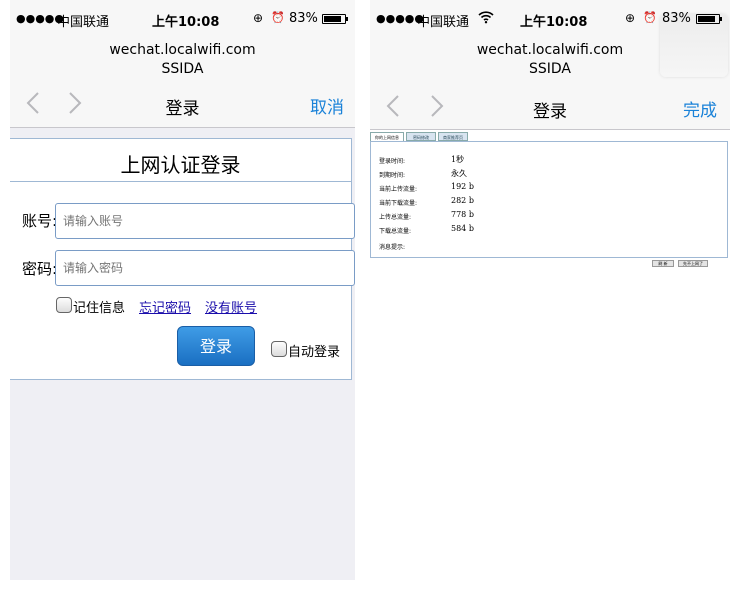 This screenshot has width=740, height=589. I want to click on done-button: 完成, so click(700, 108).